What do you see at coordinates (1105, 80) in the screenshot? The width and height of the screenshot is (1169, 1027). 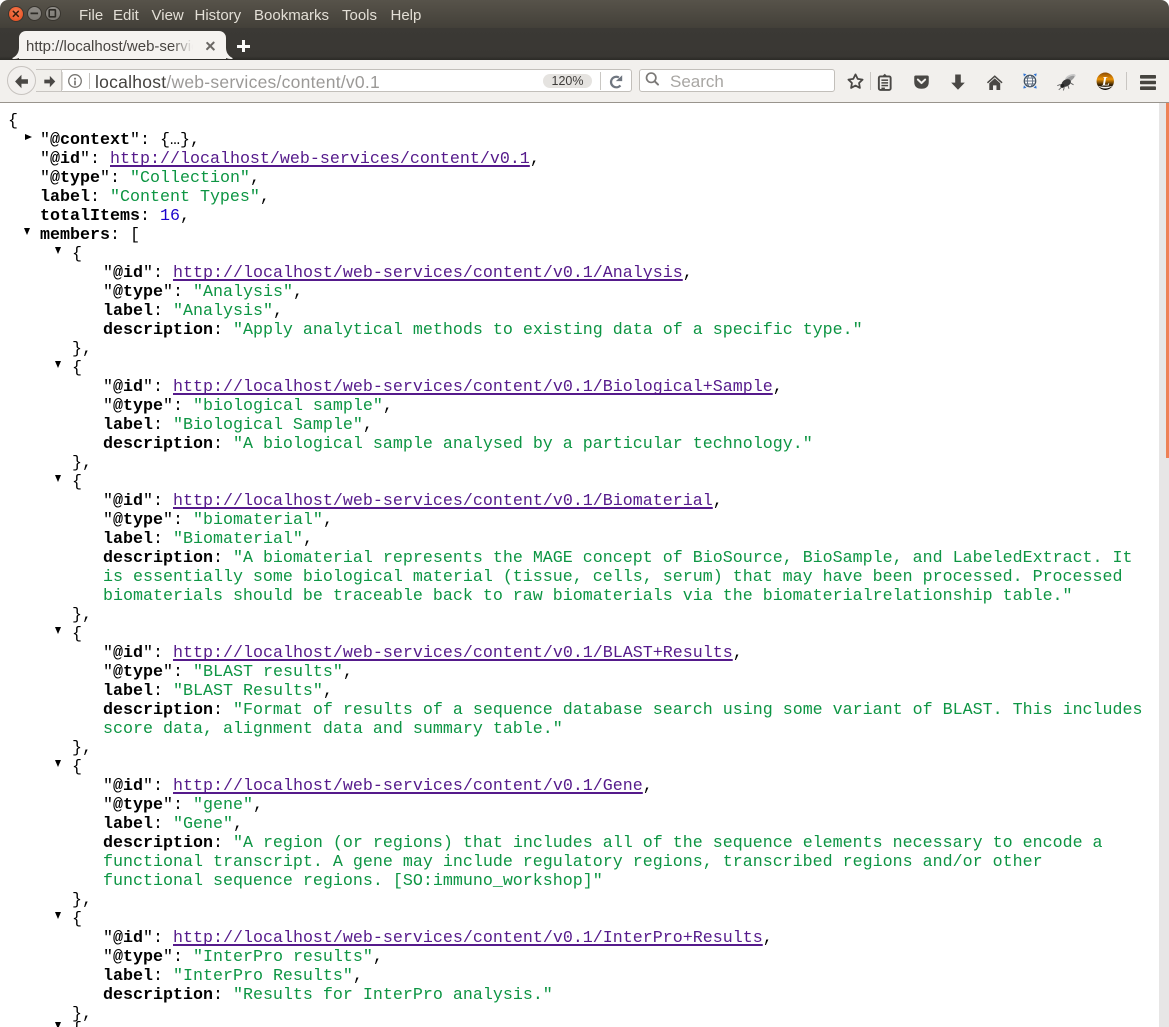 I see `svg-text: L` at bounding box center [1105, 80].